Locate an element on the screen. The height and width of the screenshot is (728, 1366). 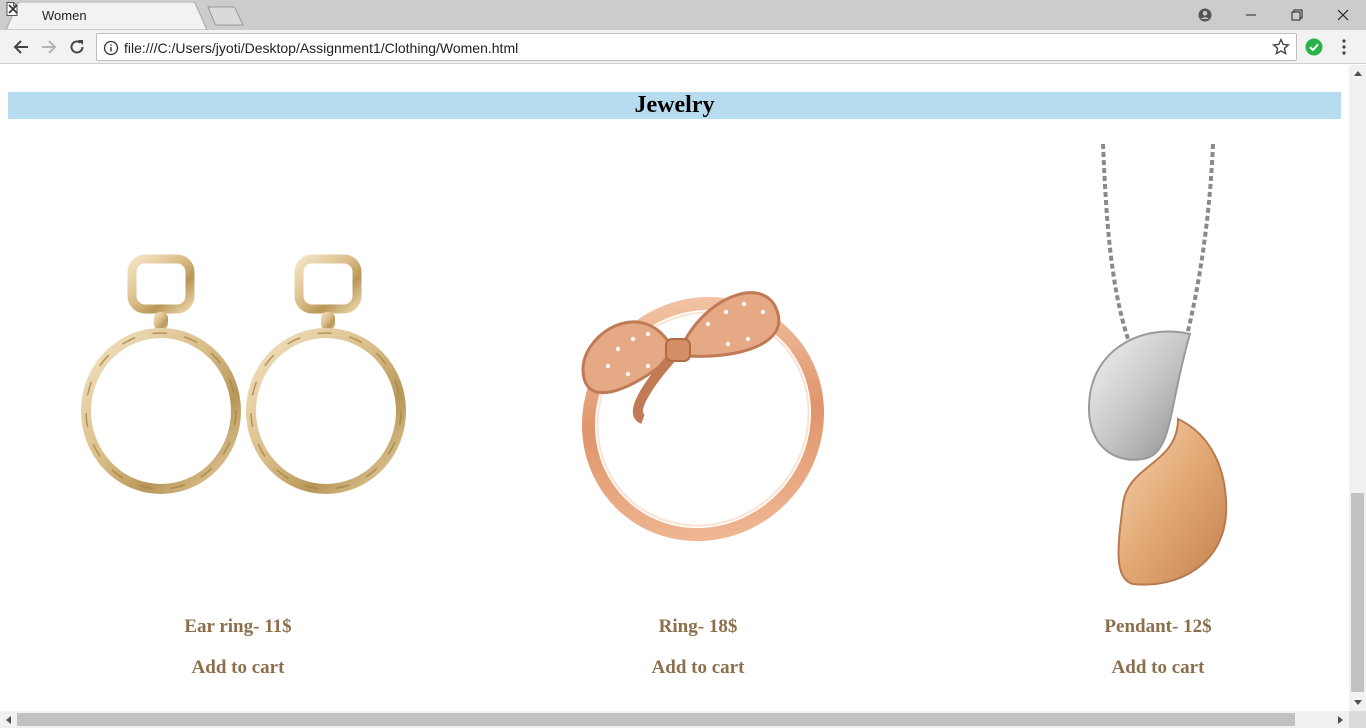
back-button is located at coordinates (21, 47).